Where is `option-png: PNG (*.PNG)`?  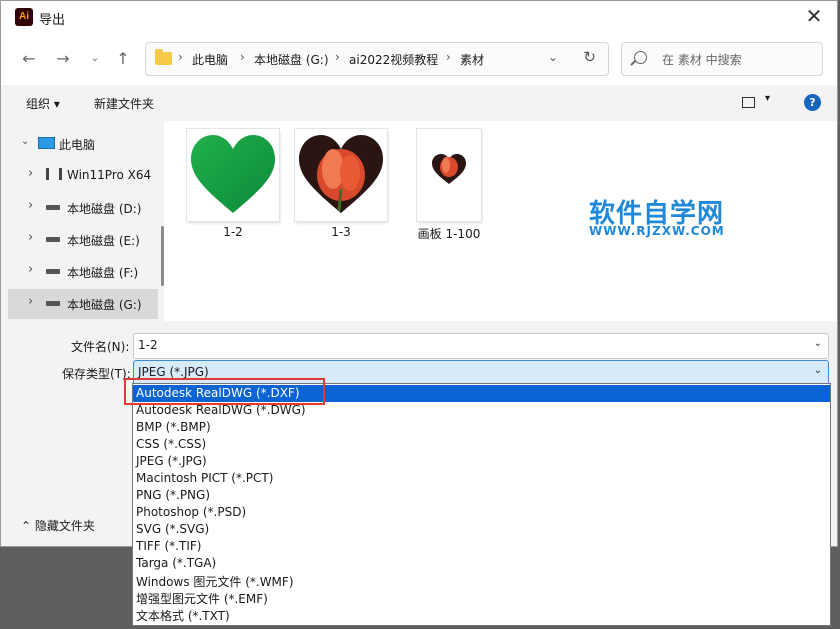
option-png: PNG (*.PNG) is located at coordinates (481, 495).